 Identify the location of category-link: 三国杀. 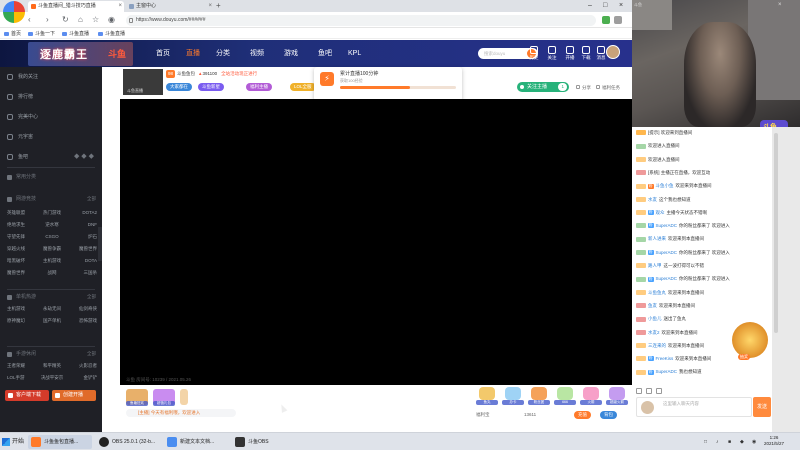
(82, 272).